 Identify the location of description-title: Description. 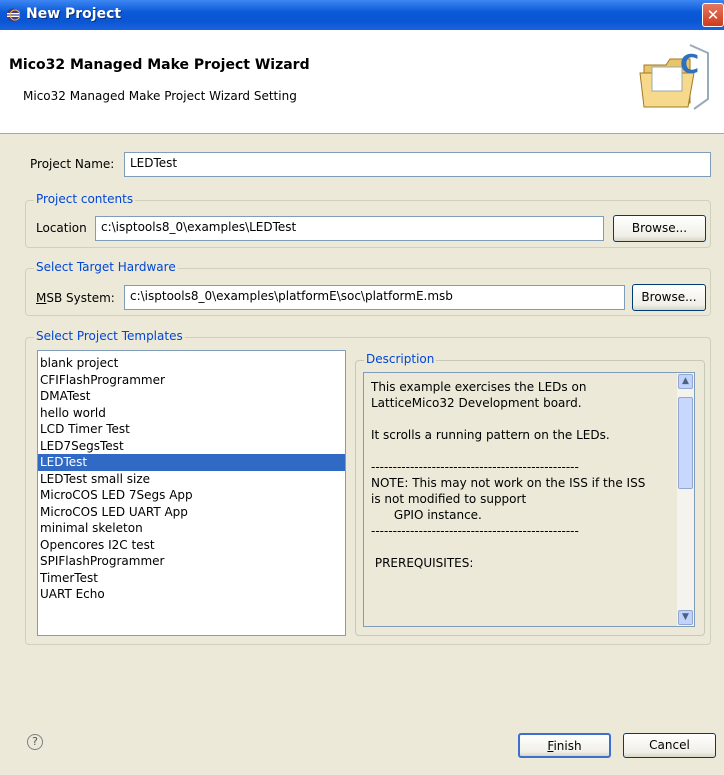
(400, 359).